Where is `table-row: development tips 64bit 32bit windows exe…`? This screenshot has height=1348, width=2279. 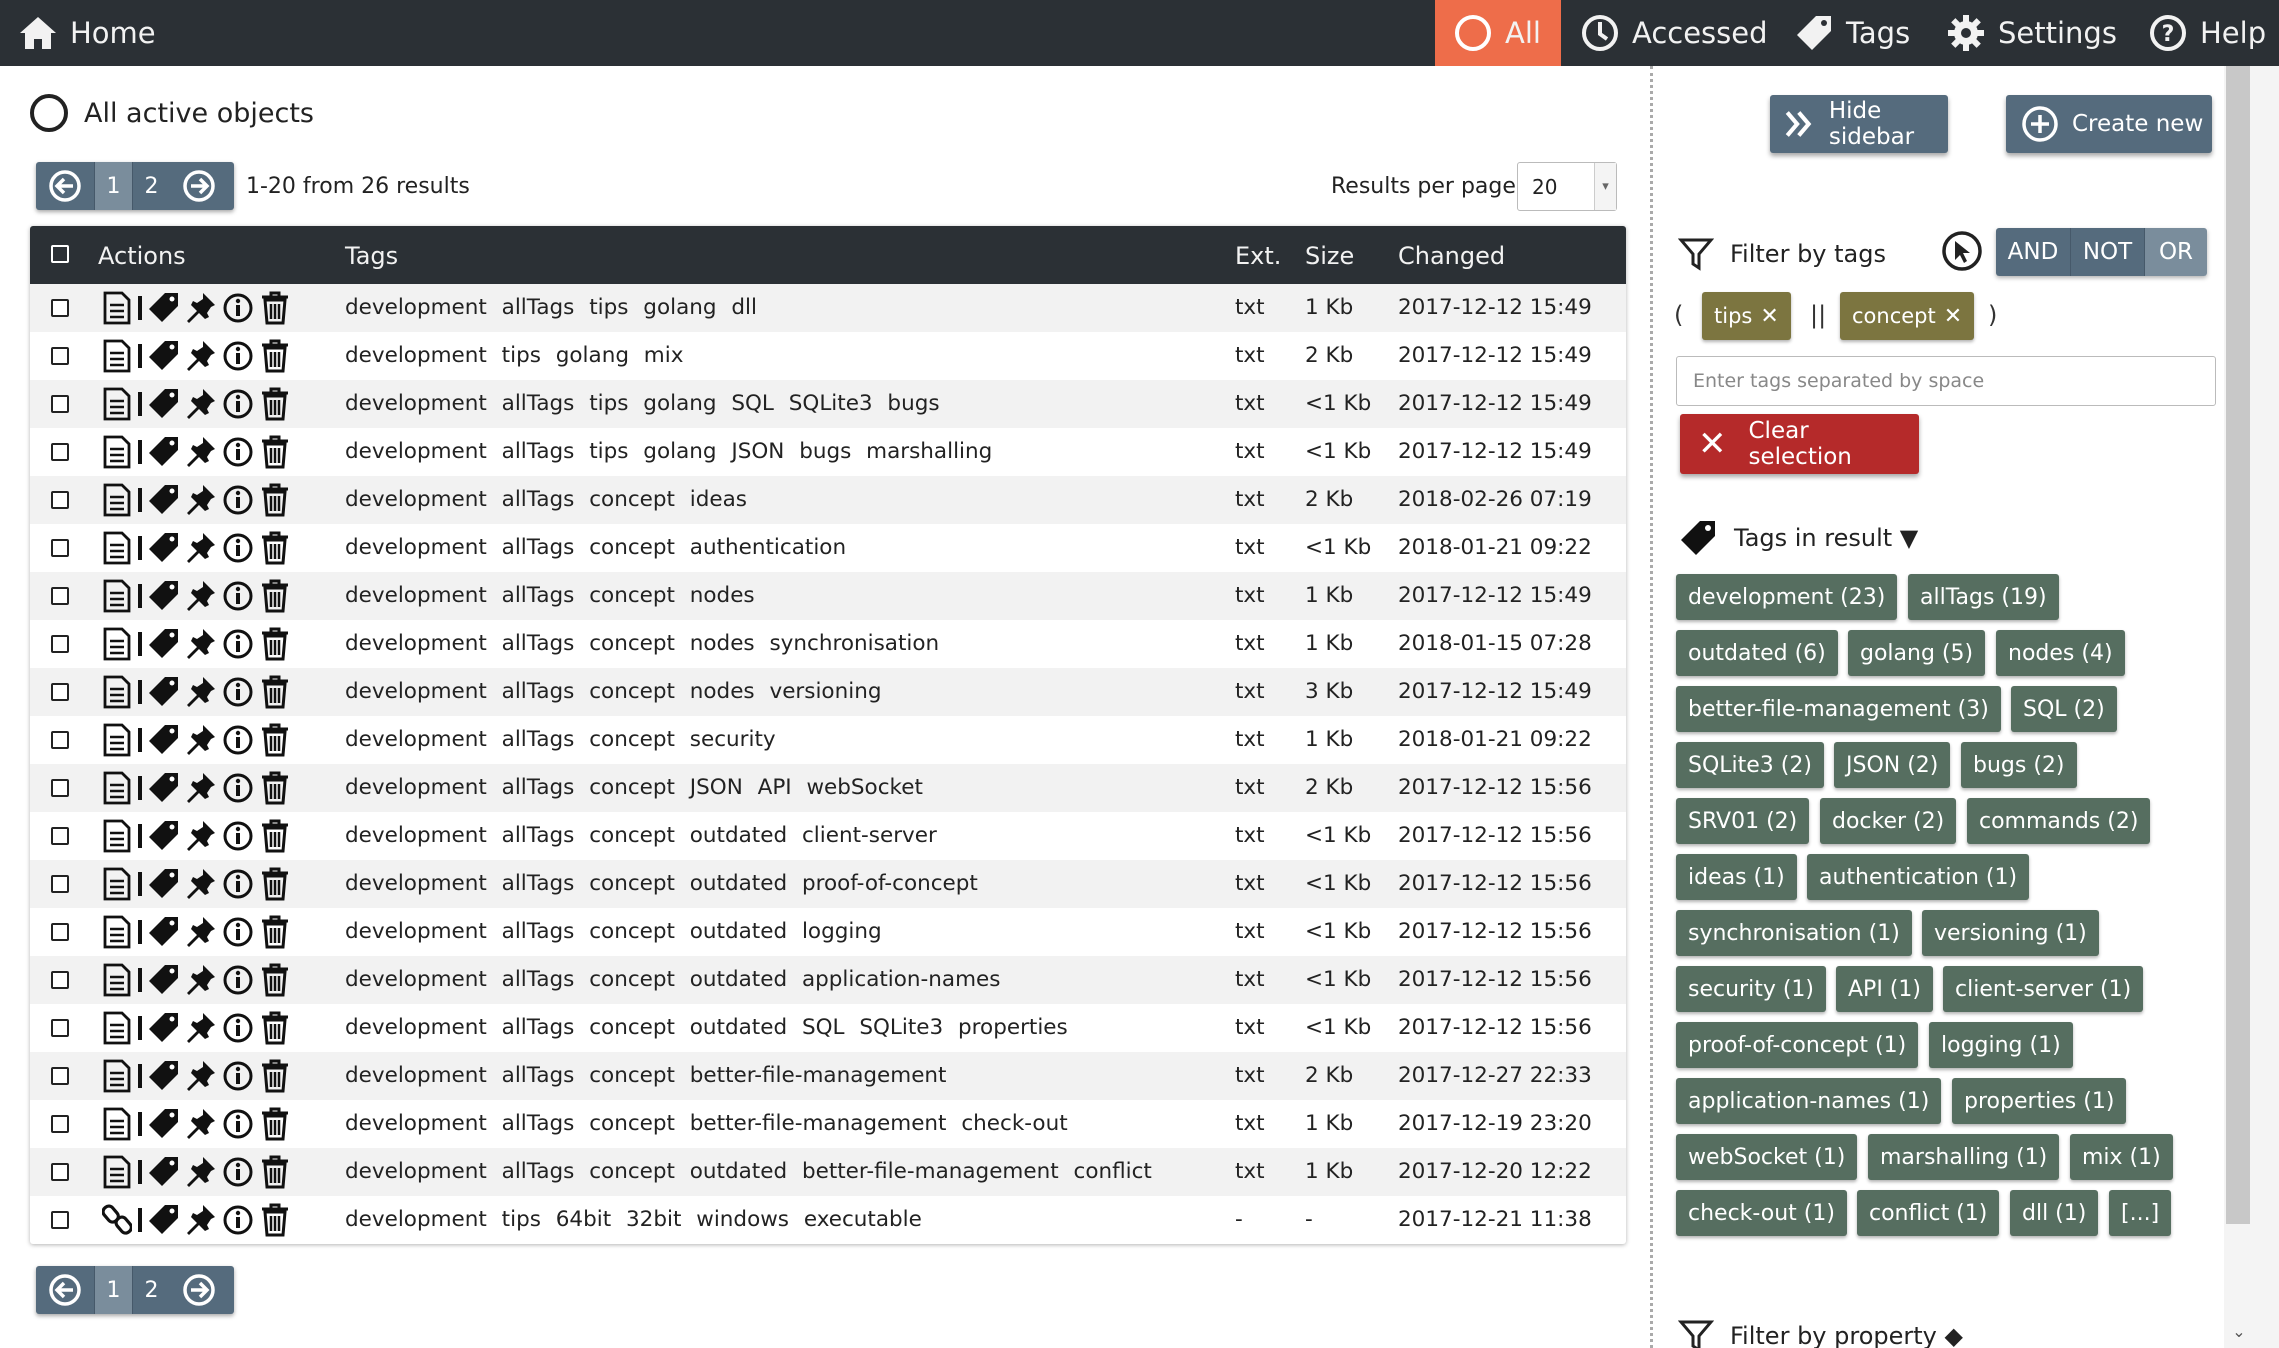 table-row: development tips 64bit 32bit windows exe… is located at coordinates (828, 1220).